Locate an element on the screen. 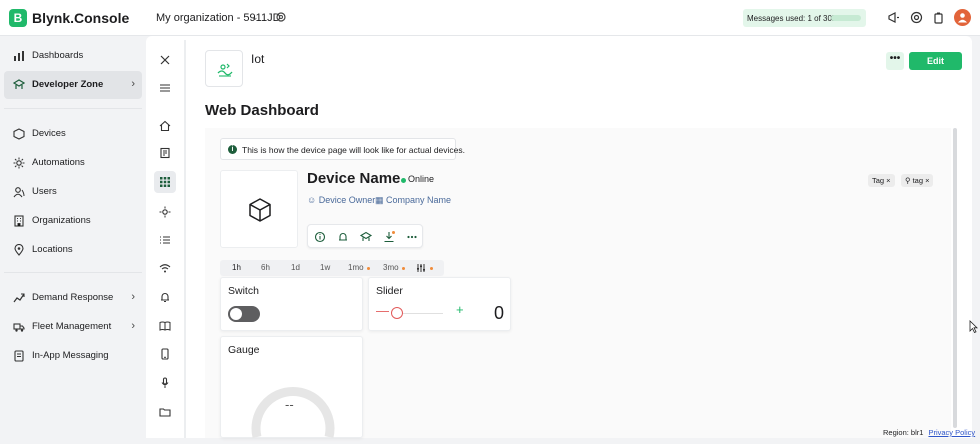  privacy-policy-link: Privacy Policy is located at coordinates (951, 432).